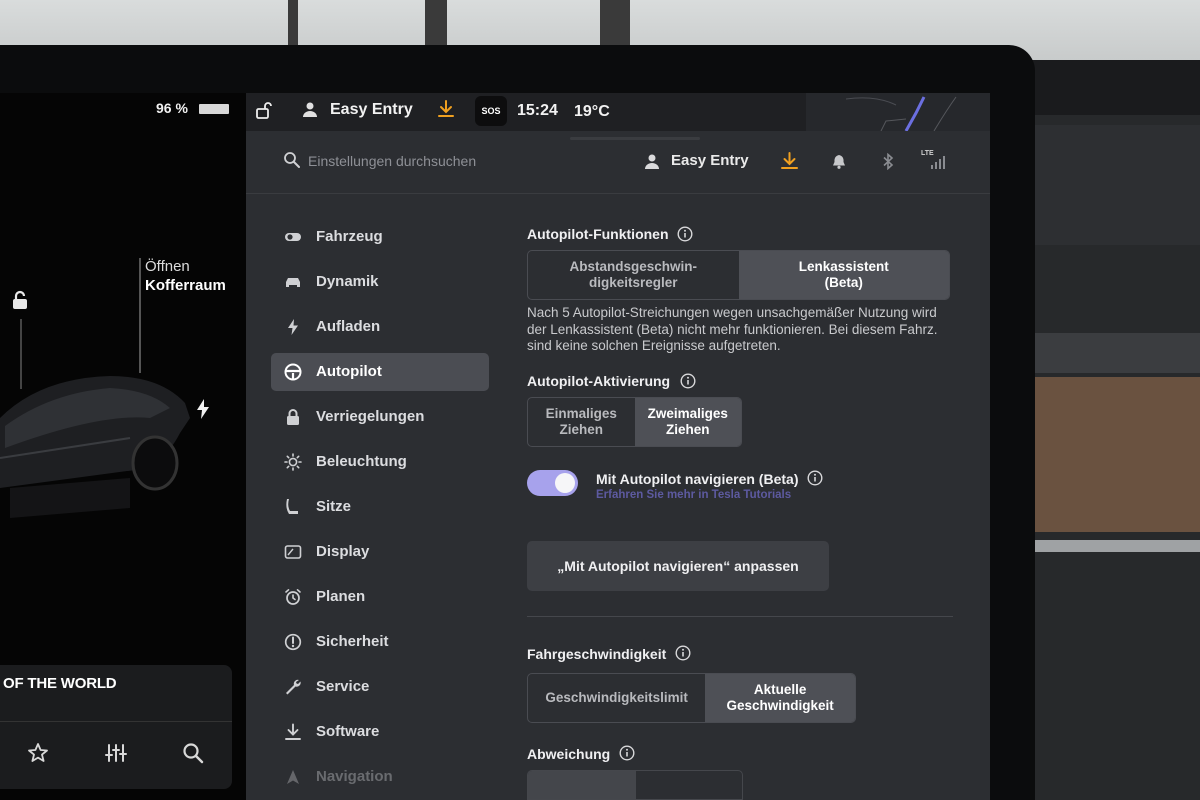 The image size is (1200, 800). I want to click on sidebar-item-dynamik: Dynamik, so click(380, 282).